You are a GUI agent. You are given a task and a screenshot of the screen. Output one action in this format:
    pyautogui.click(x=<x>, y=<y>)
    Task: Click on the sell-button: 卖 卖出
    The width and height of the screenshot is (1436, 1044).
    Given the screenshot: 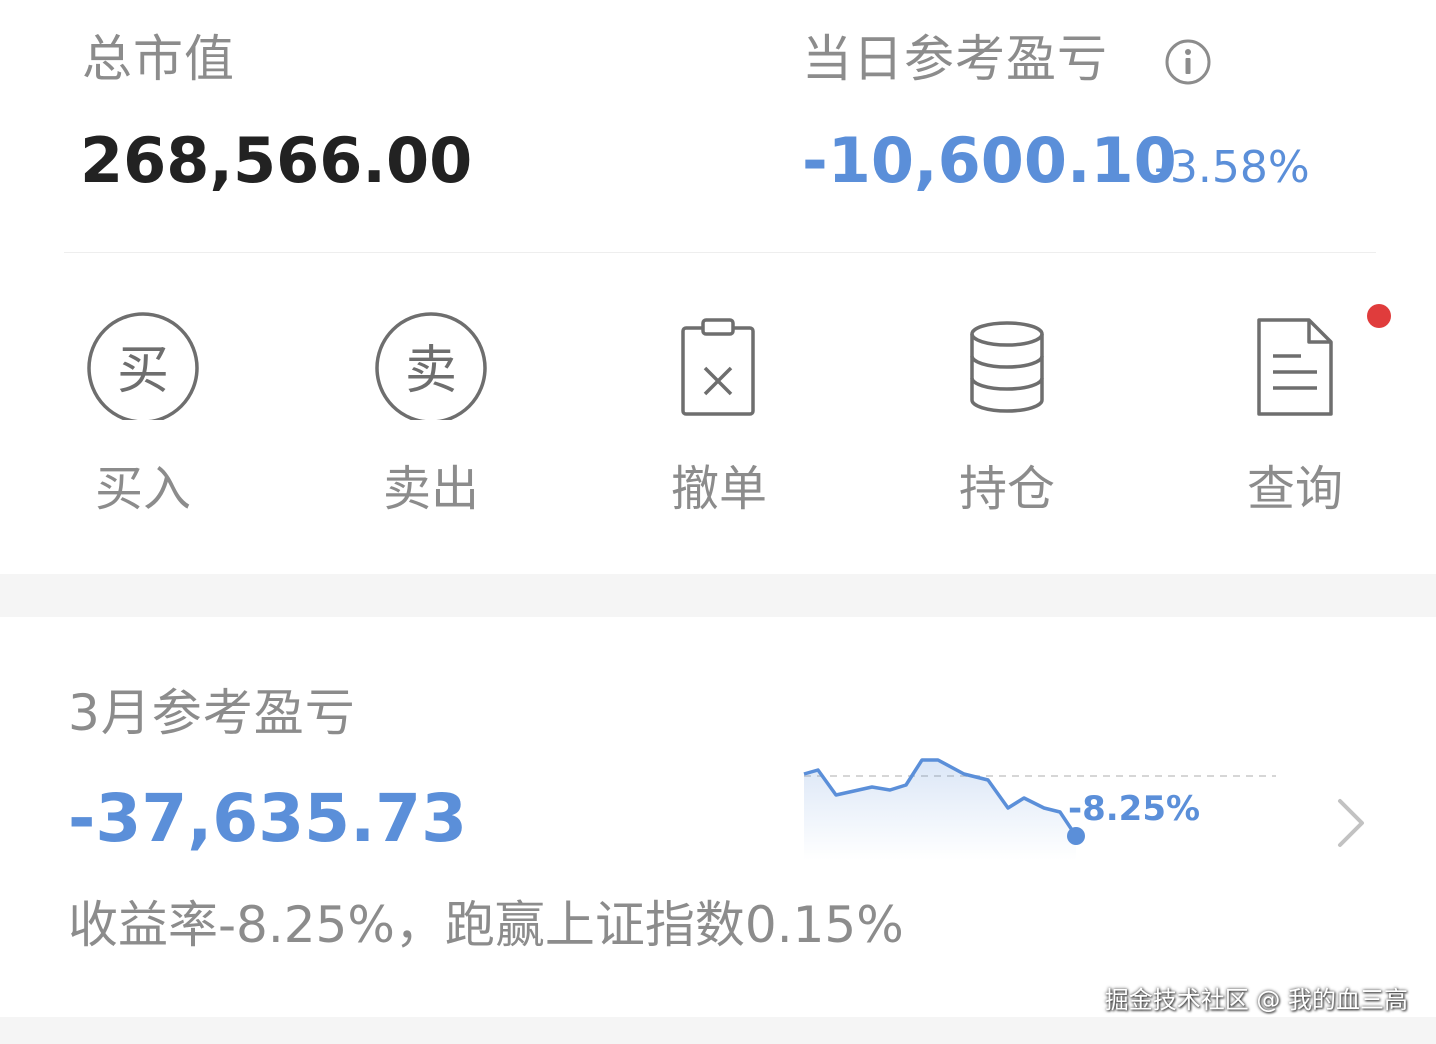 What is the action you would take?
    pyautogui.click(x=431, y=415)
    